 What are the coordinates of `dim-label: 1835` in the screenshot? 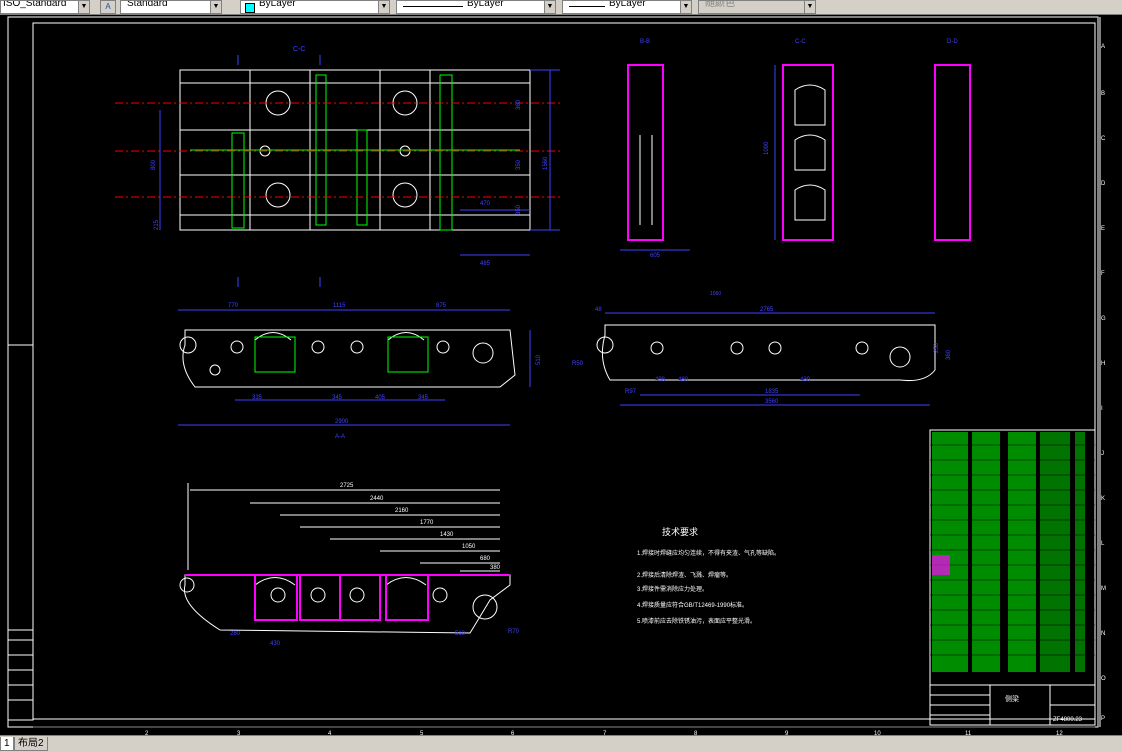 It's located at (772, 392).